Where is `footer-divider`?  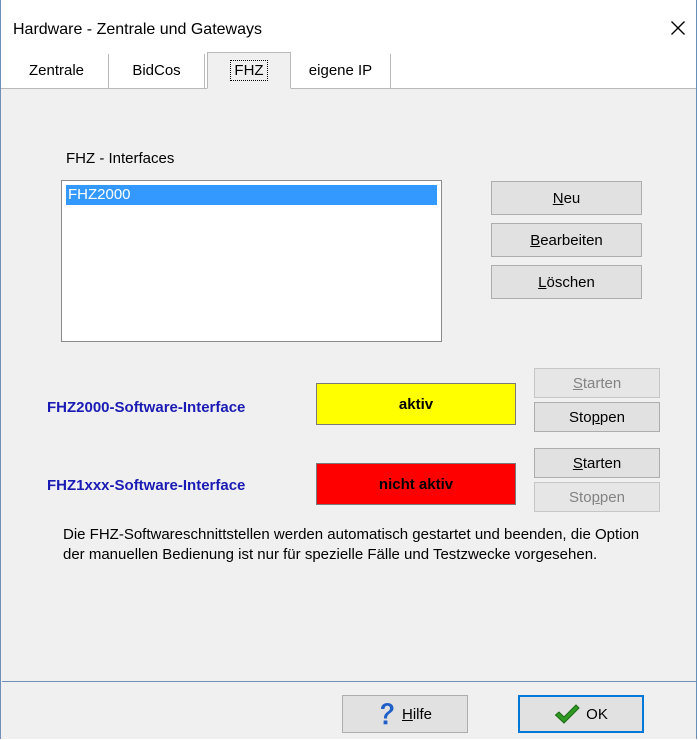
footer-divider is located at coordinates (349, 681).